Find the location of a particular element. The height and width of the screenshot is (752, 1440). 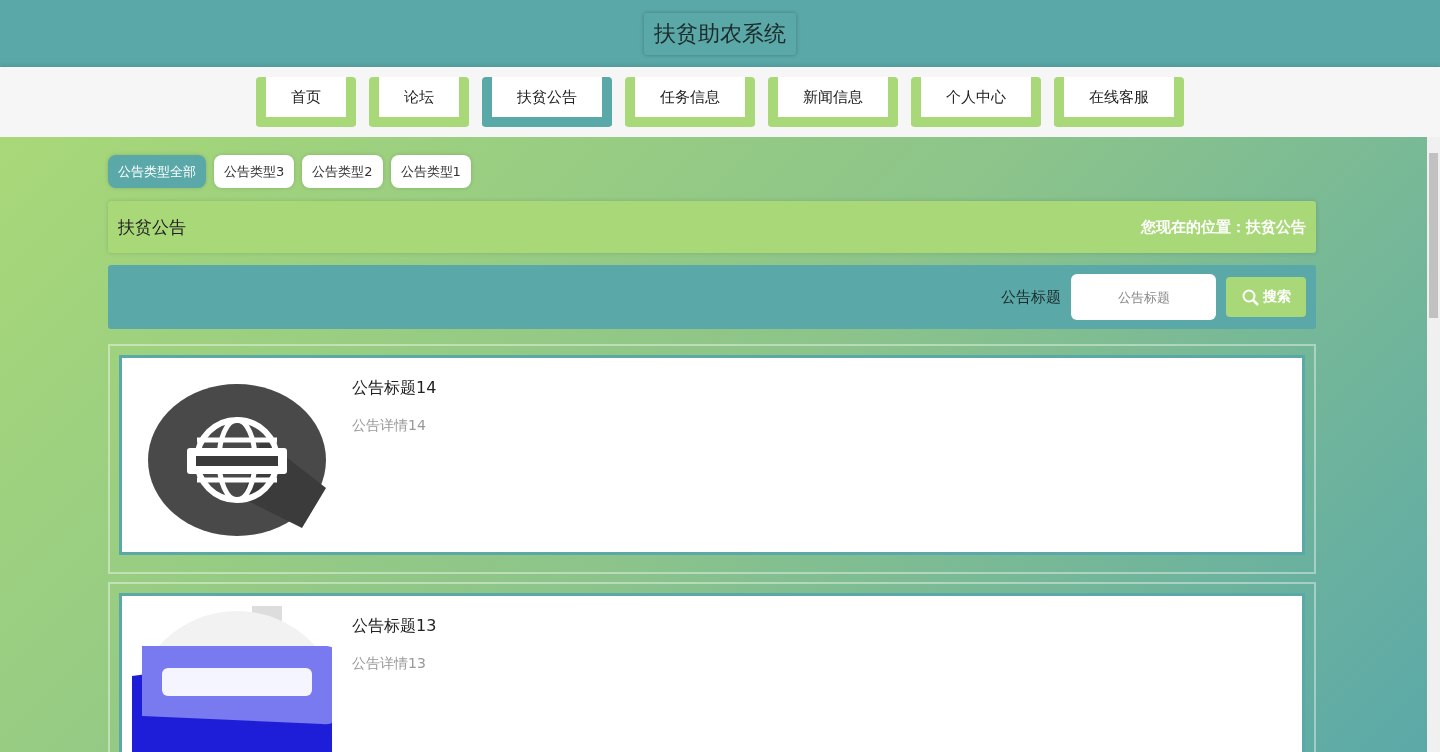

section-title: 扶贫公告 is located at coordinates (152, 227).